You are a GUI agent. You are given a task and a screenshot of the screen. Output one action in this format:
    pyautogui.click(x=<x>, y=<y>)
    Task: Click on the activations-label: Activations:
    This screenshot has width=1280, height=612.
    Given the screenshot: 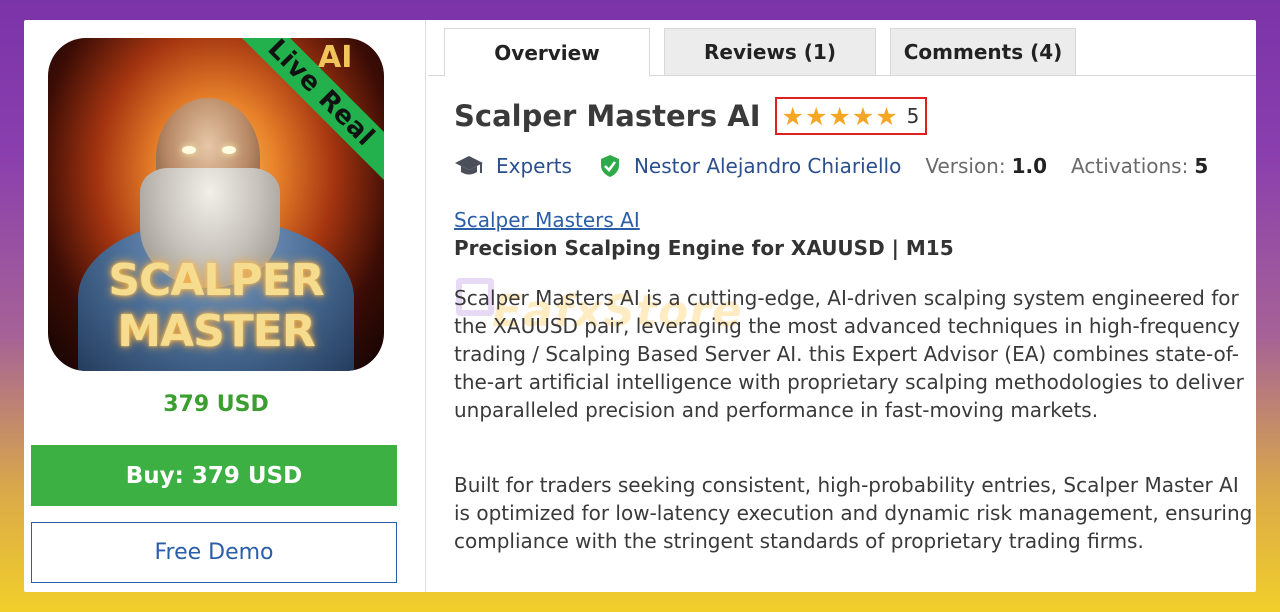 What is the action you would take?
    pyautogui.click(x=1130, y=166)
    